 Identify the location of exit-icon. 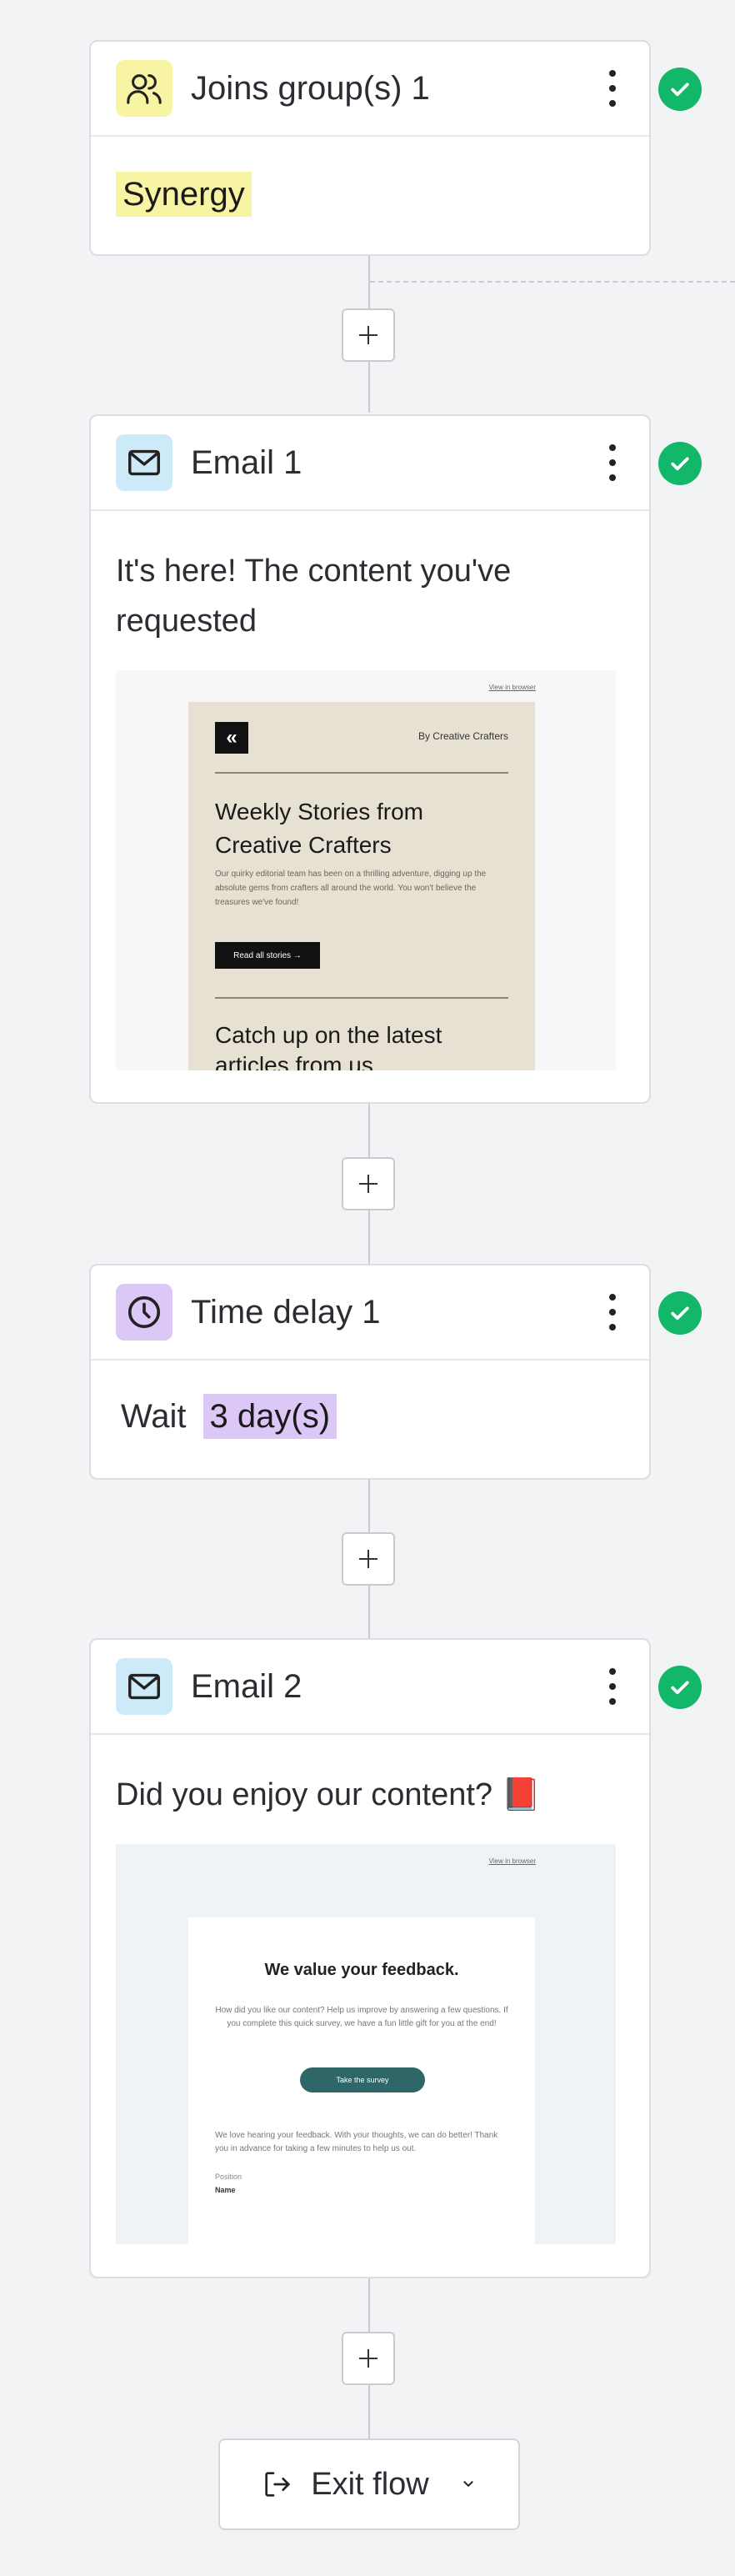
(277, 2484).